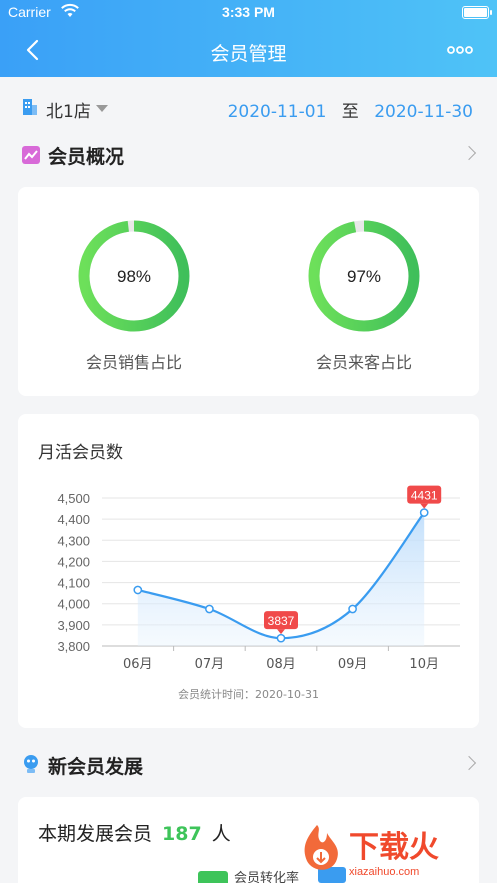  I want to click on date-separator: 至, so click(350, 112).